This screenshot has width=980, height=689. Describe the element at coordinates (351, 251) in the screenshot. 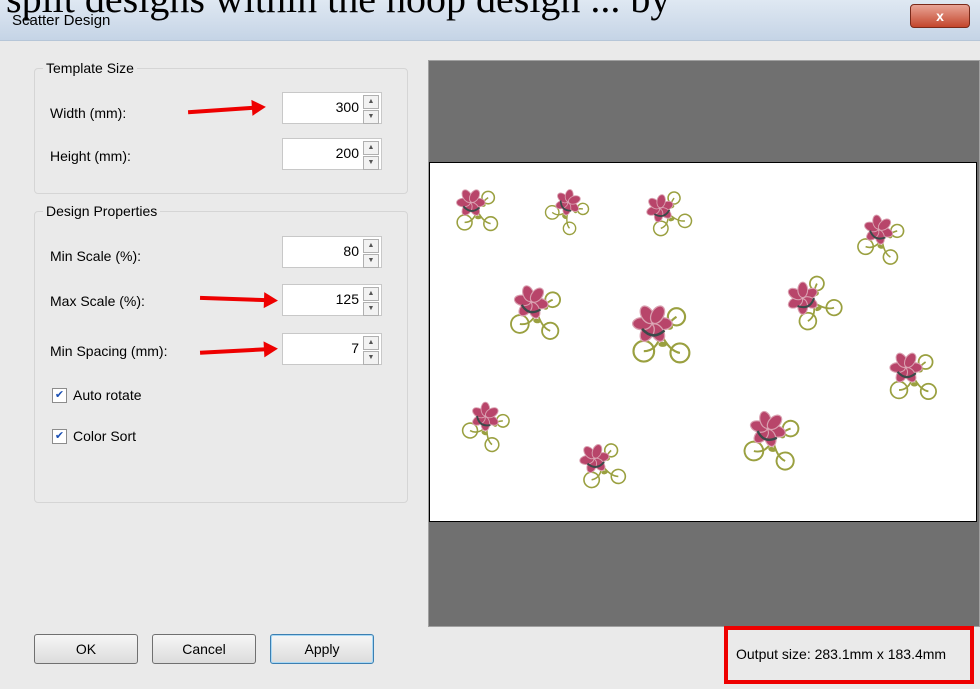

I see `min-scale-value: 80` at that location.